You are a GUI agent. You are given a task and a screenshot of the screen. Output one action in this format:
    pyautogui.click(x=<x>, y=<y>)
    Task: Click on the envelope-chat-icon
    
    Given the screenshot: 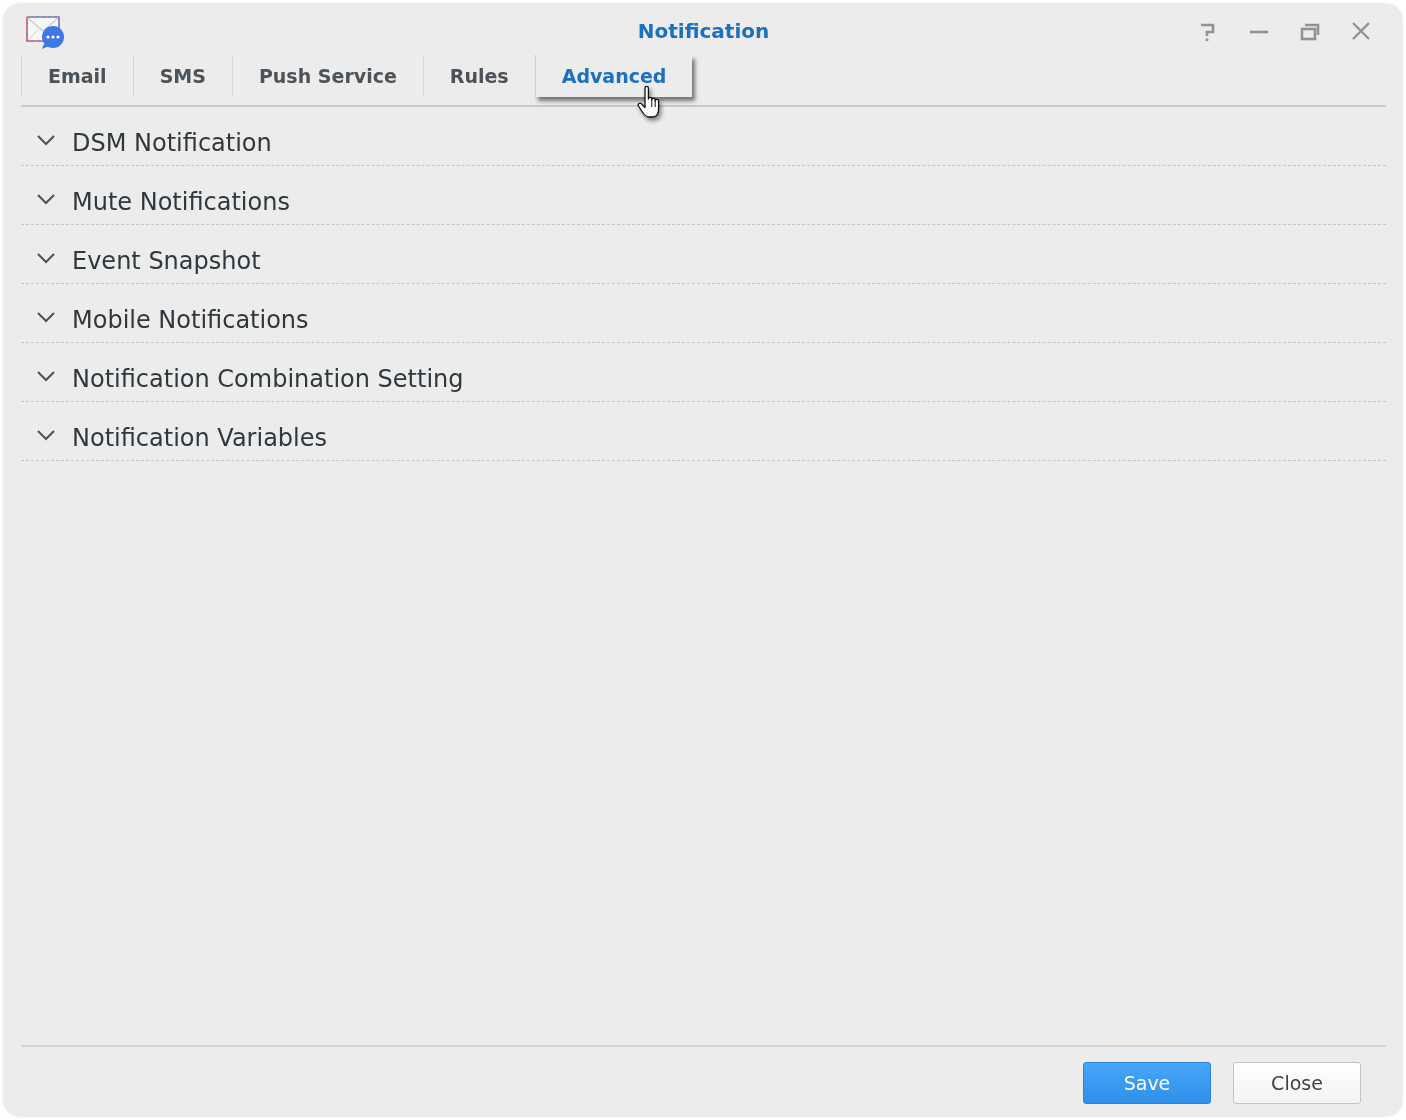 What is the action you would take?
    pyautogui.click(x=46, y=32)
    